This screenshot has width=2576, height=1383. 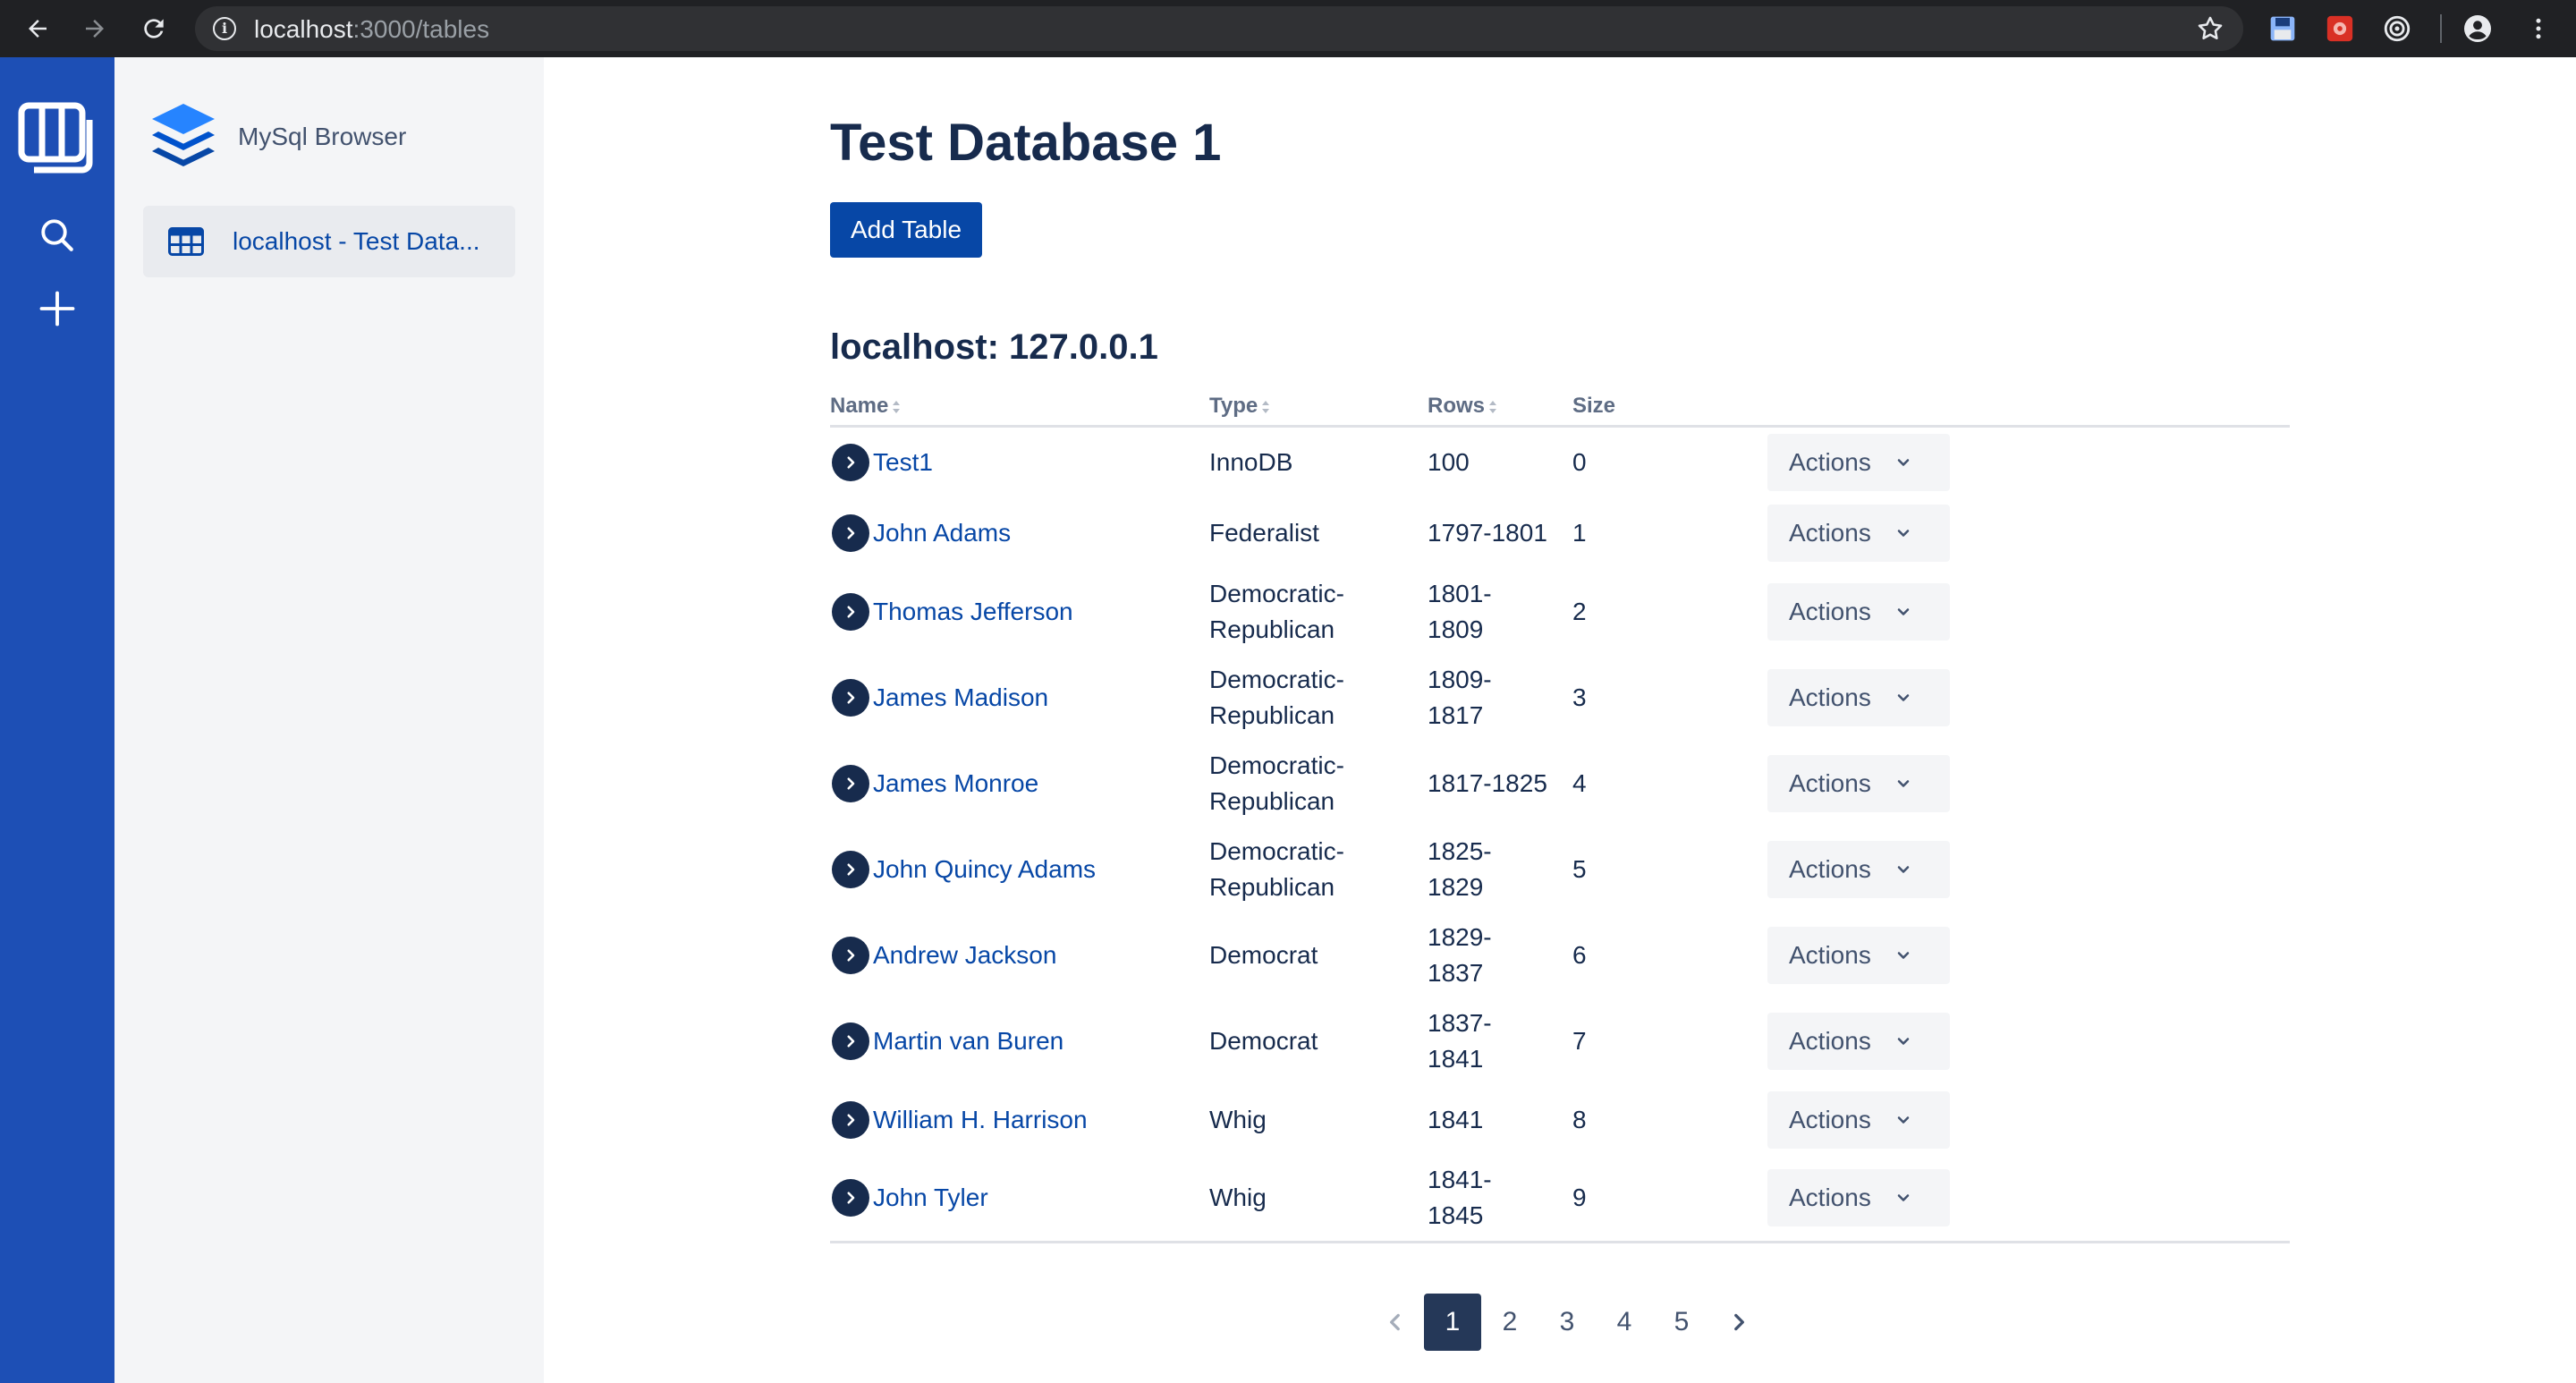 I want to click on address-bar: i localhost:3000/tables, so click(x=1219, y=29).